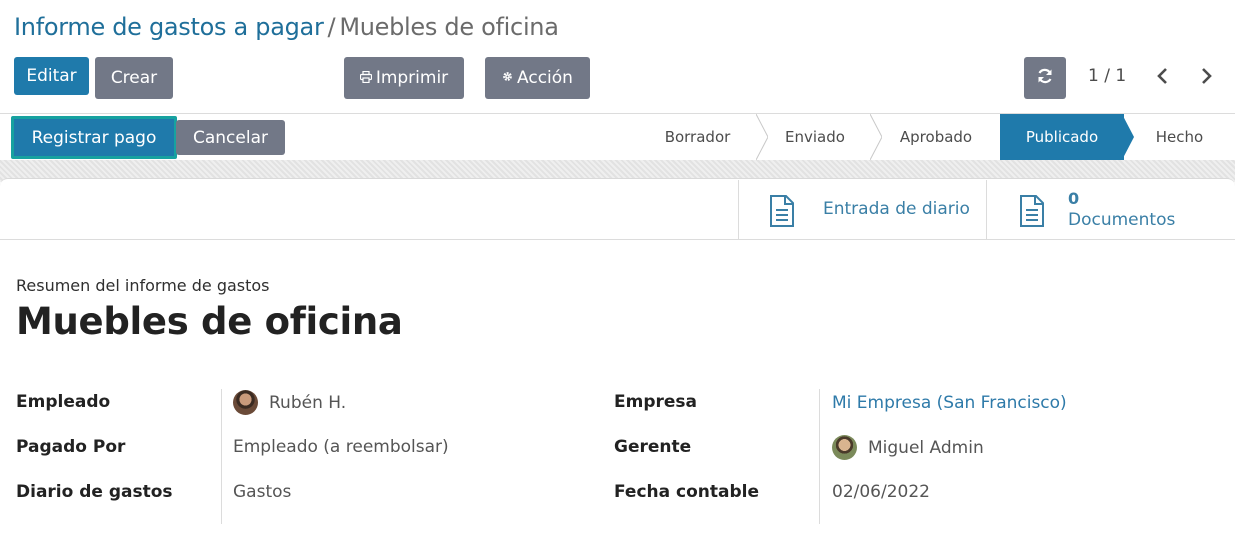 The width and height of the screenshot is (1235, 537). Describe the element at coordinates (341, 447) in the screenshot. I see `paid-by-field: Empleado (a reembolsar)` at that location.